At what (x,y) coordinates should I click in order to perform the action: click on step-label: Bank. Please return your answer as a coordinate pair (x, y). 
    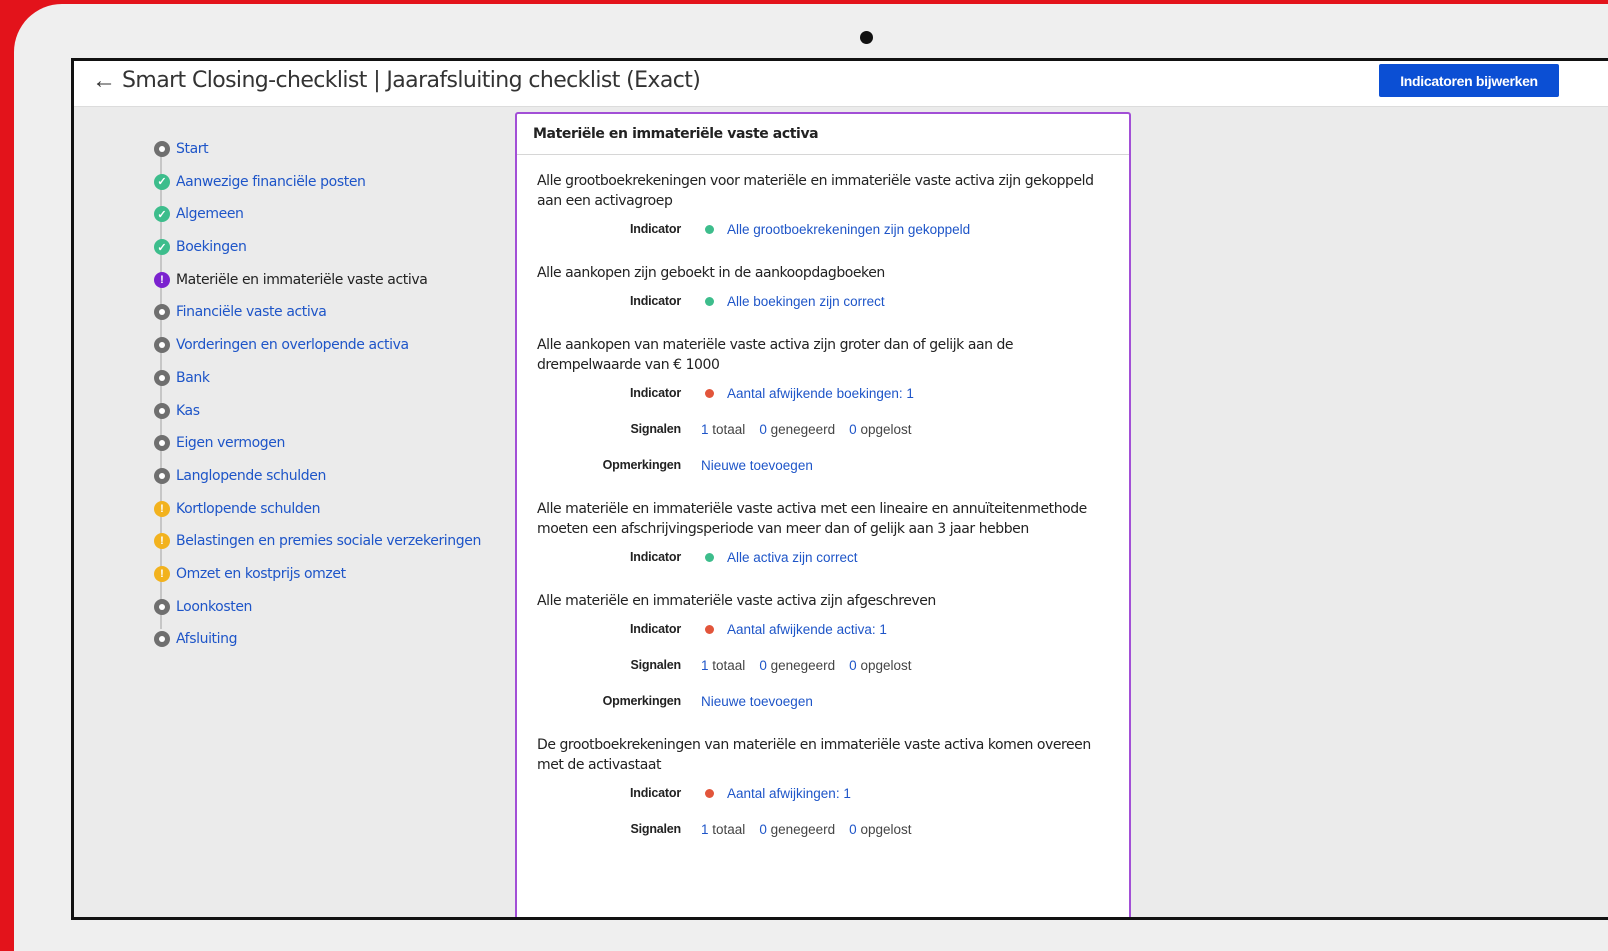
    Looking at the image, I should click on (193, 378).